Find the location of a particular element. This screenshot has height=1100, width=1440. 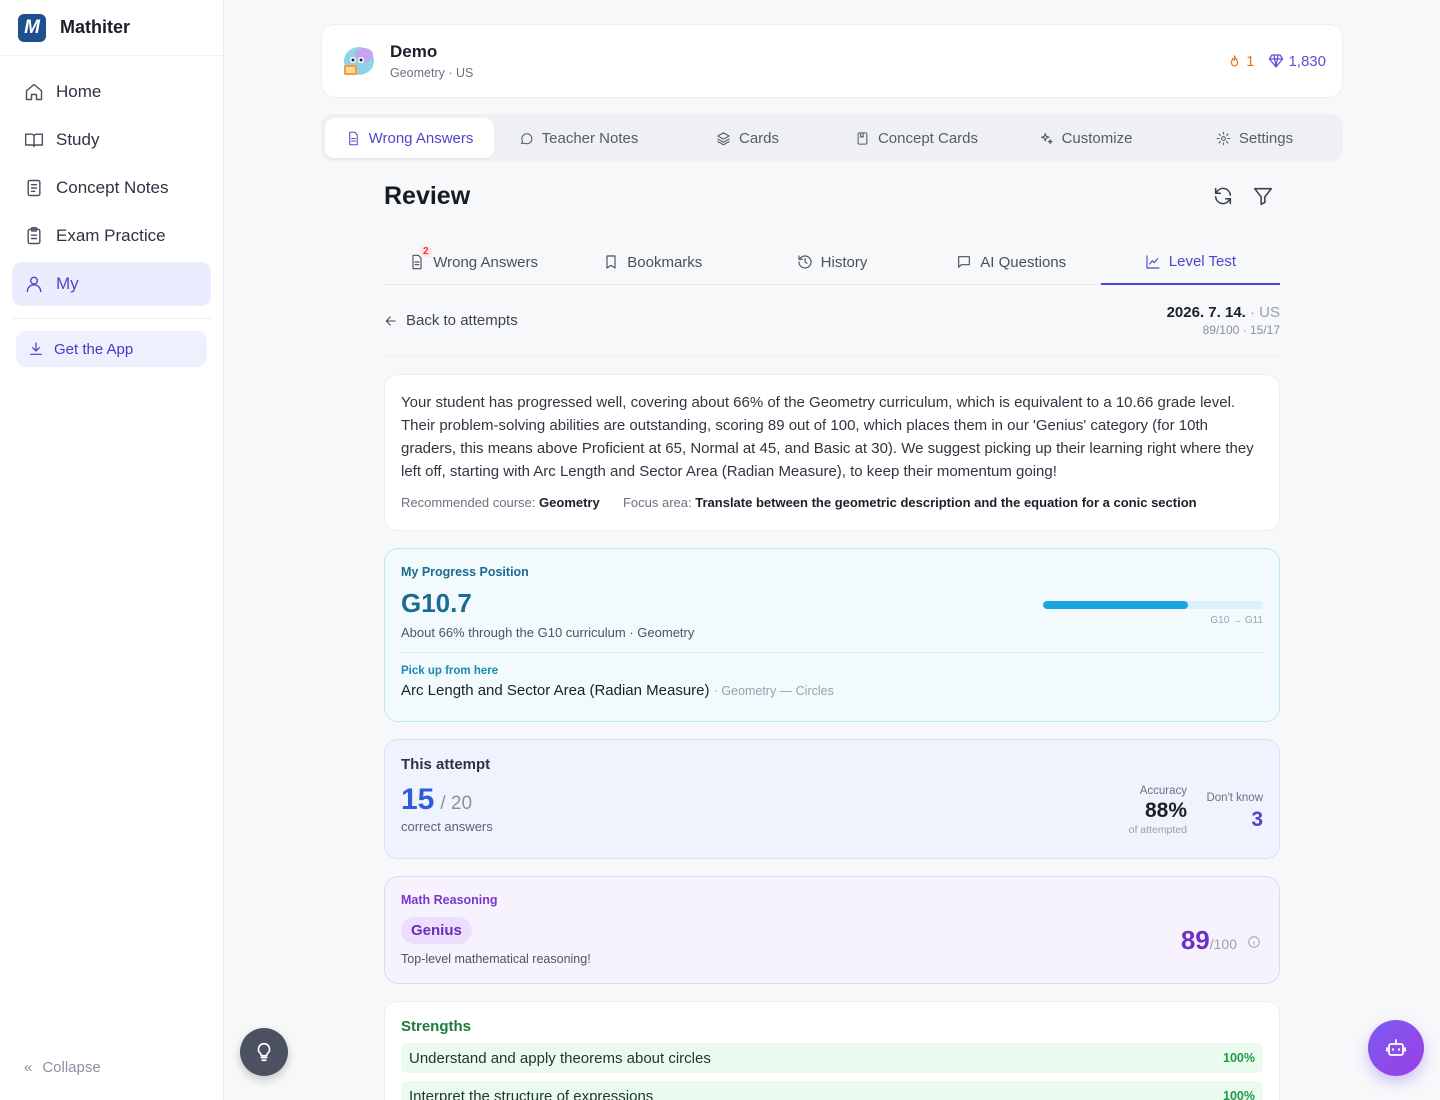

tab-label: Concept Cards is located at coordinates (928, 138).